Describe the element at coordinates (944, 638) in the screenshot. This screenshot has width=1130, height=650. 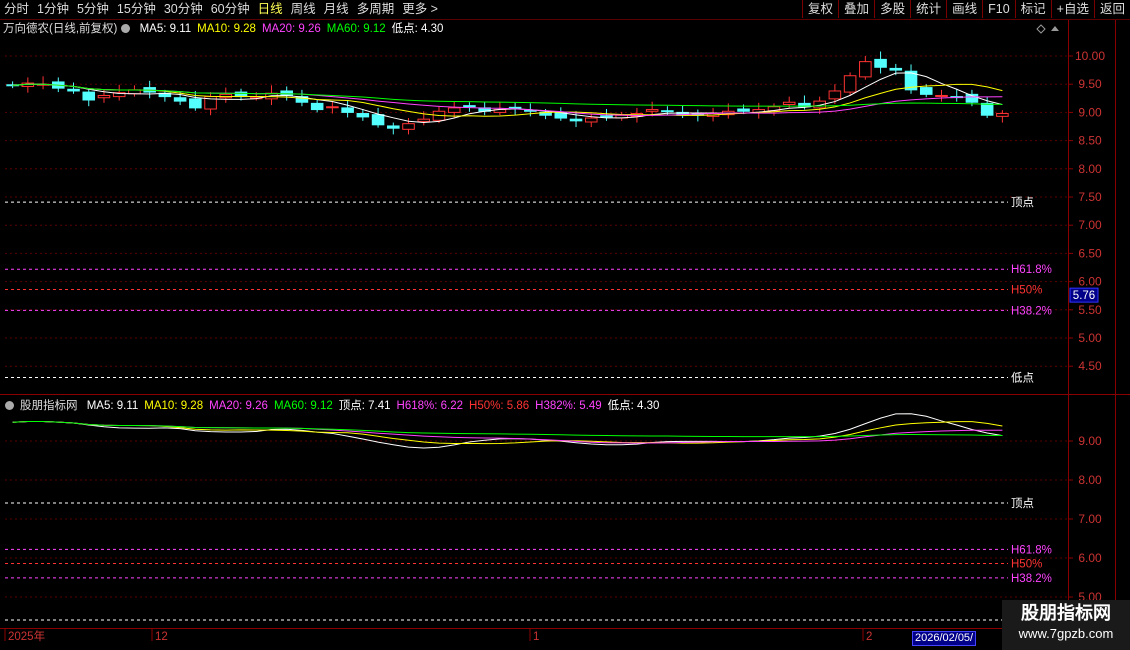
I see `cursor-date: 2026/02/05/` at that location.